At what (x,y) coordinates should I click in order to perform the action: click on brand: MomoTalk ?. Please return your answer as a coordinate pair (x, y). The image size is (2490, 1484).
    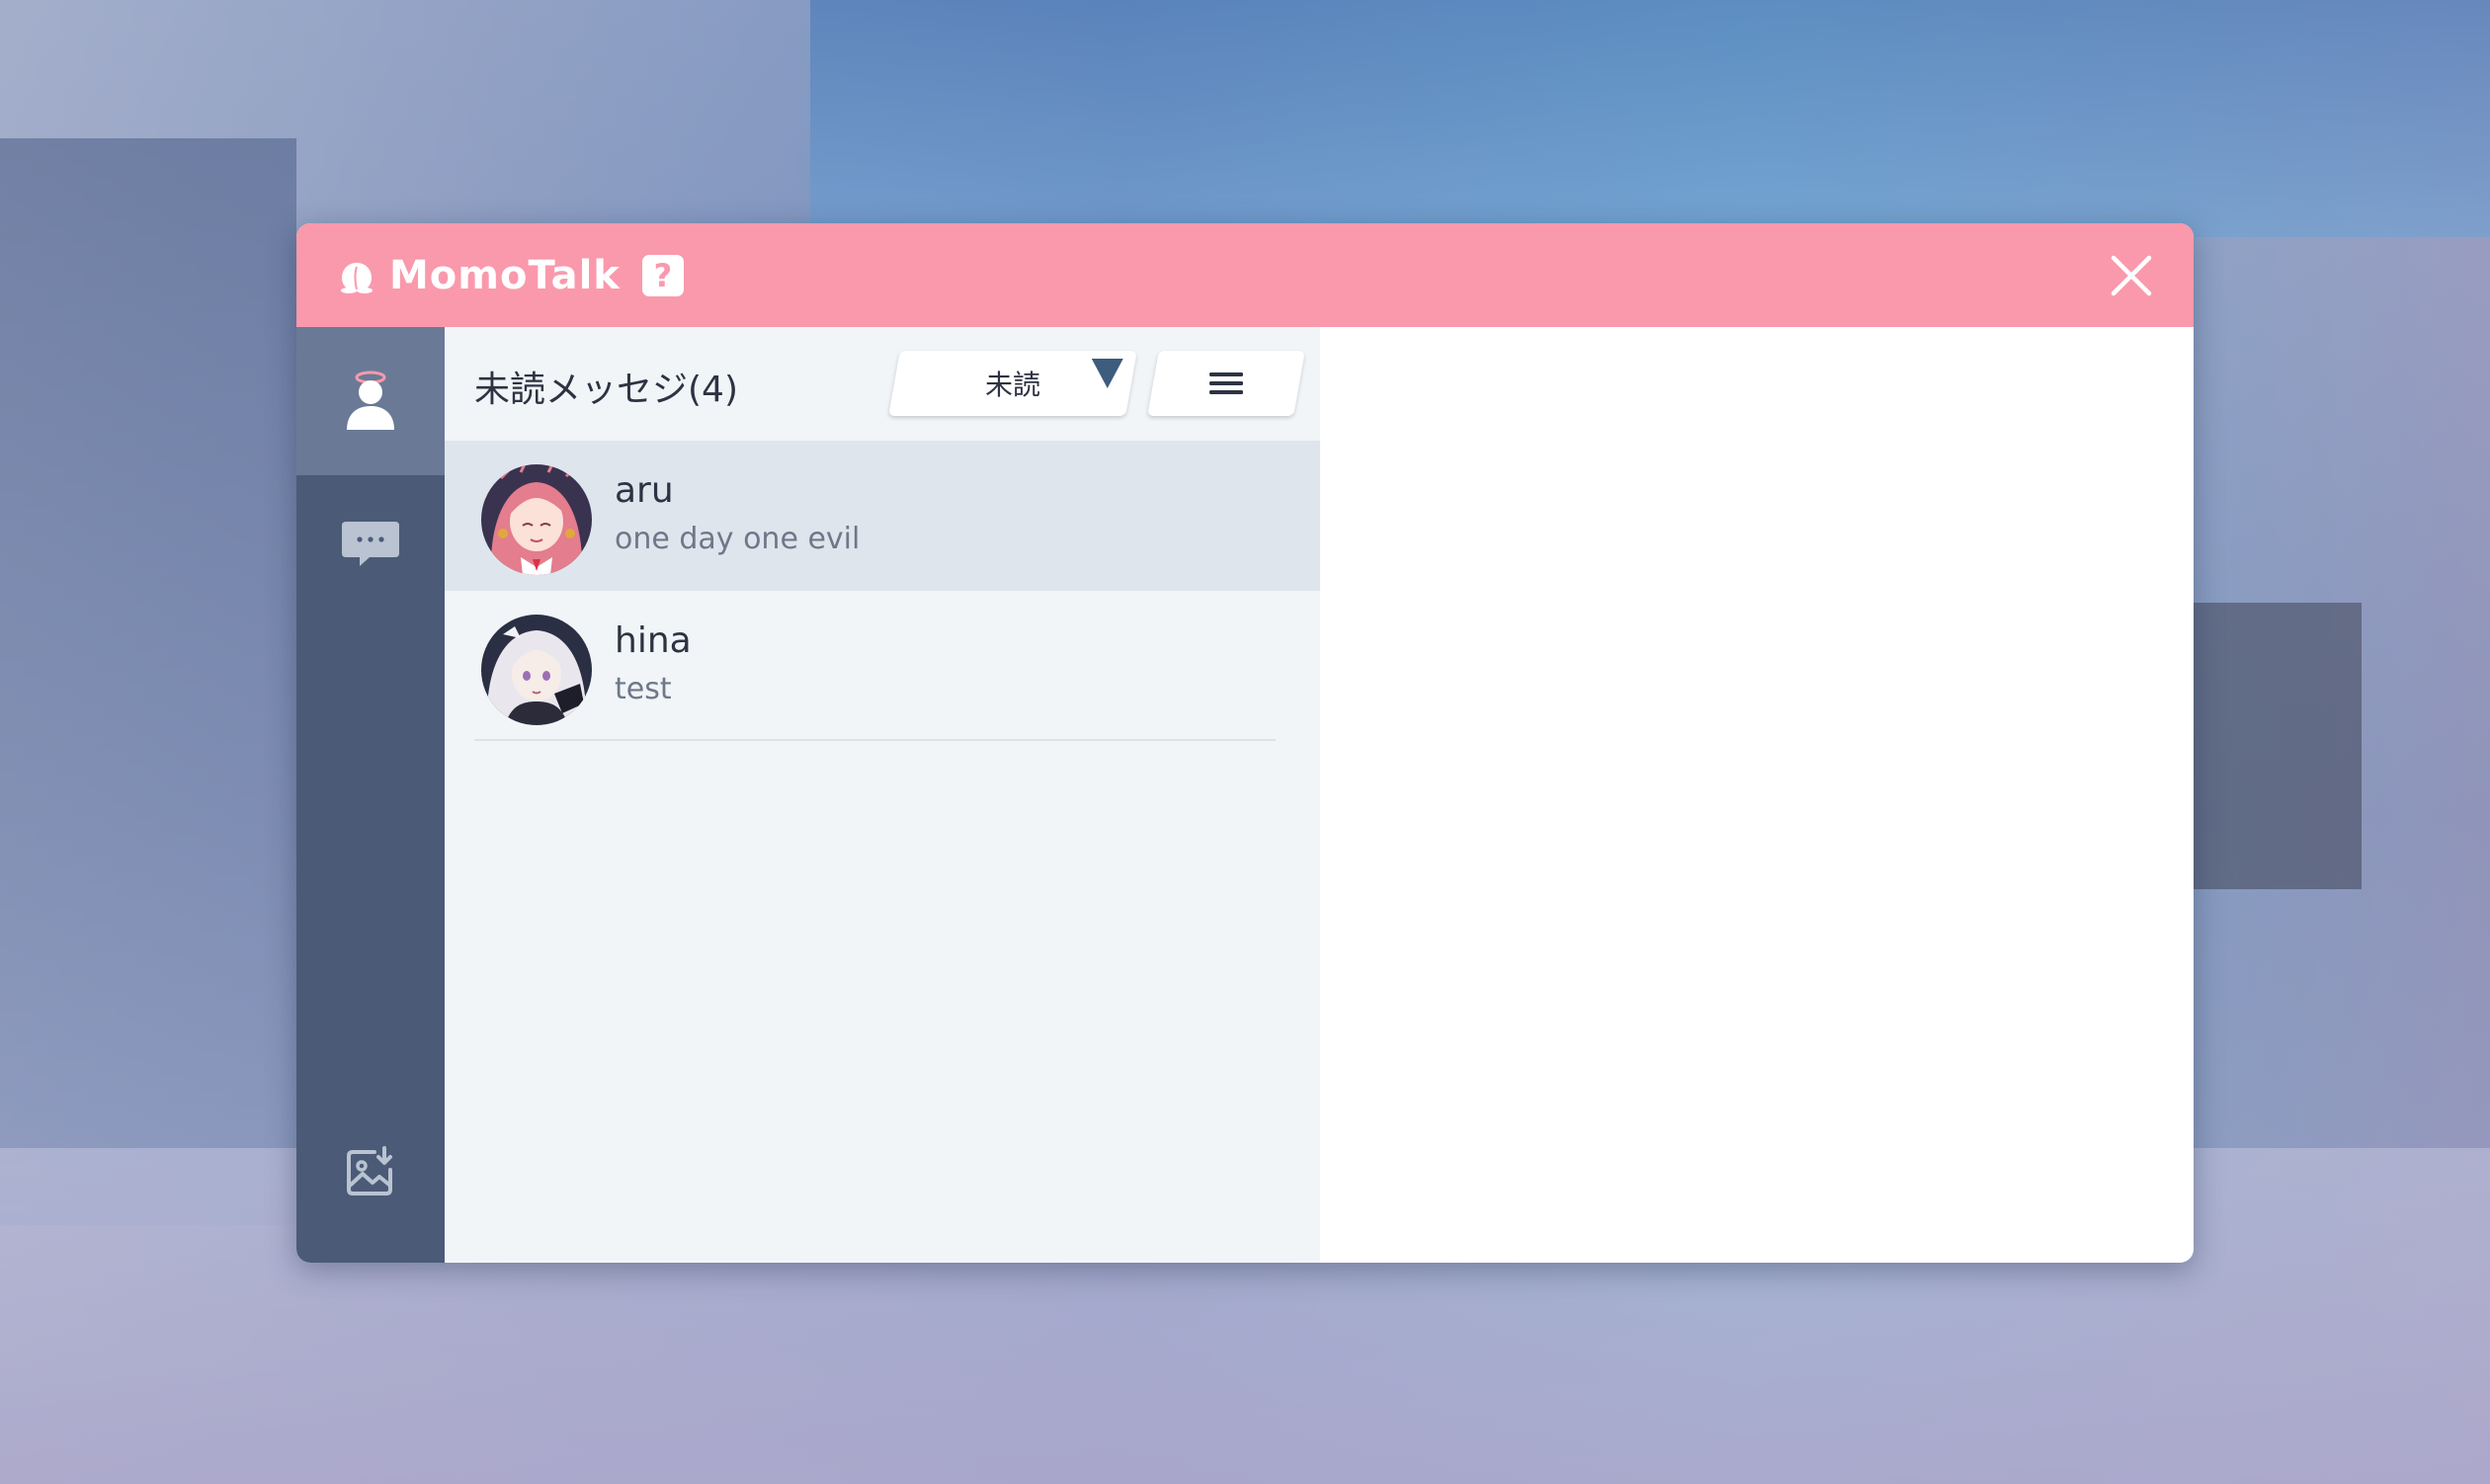
    Looking at the image, I should click on (511, 275).